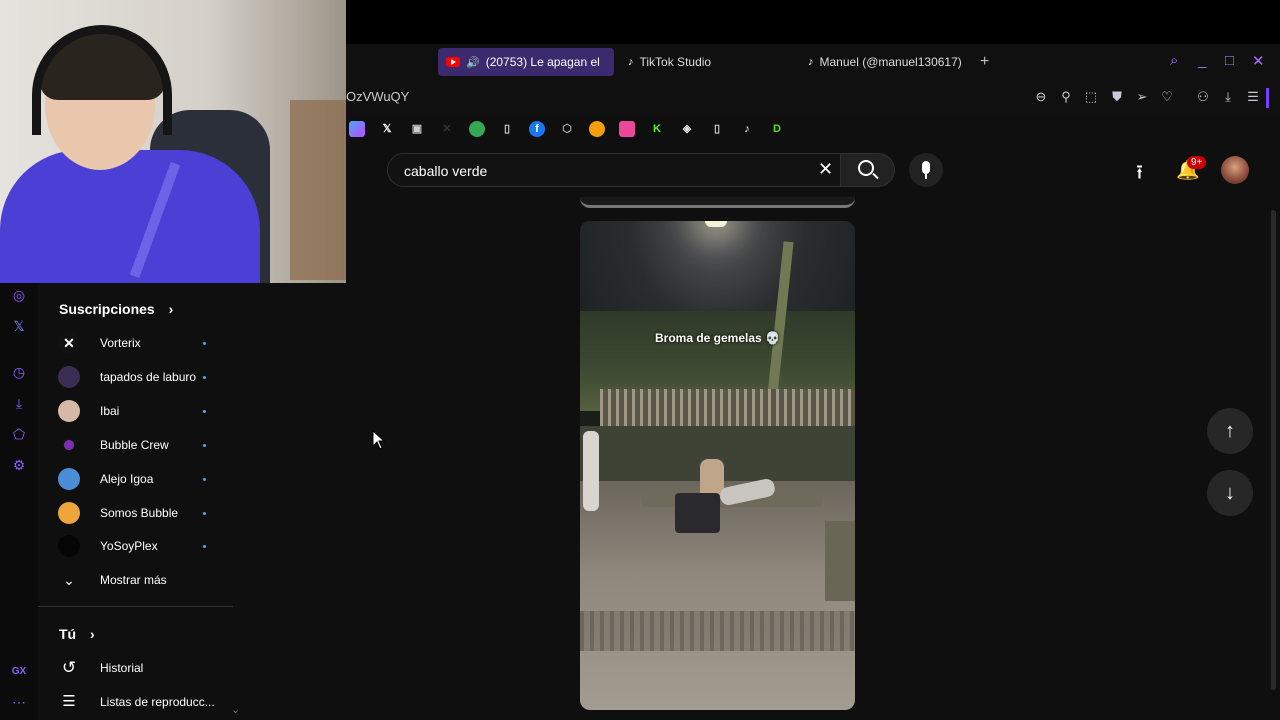 This screenshot has height=720, width=1280. I want to click on url-text: OzVWuQY, so click(377, 96).